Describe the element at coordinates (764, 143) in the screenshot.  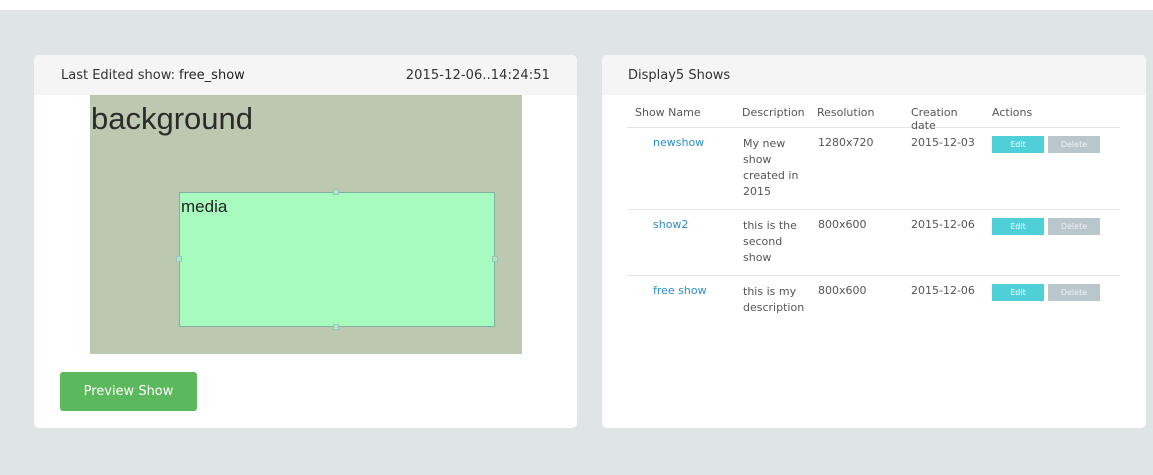
I see `description-line: My new` at that location.